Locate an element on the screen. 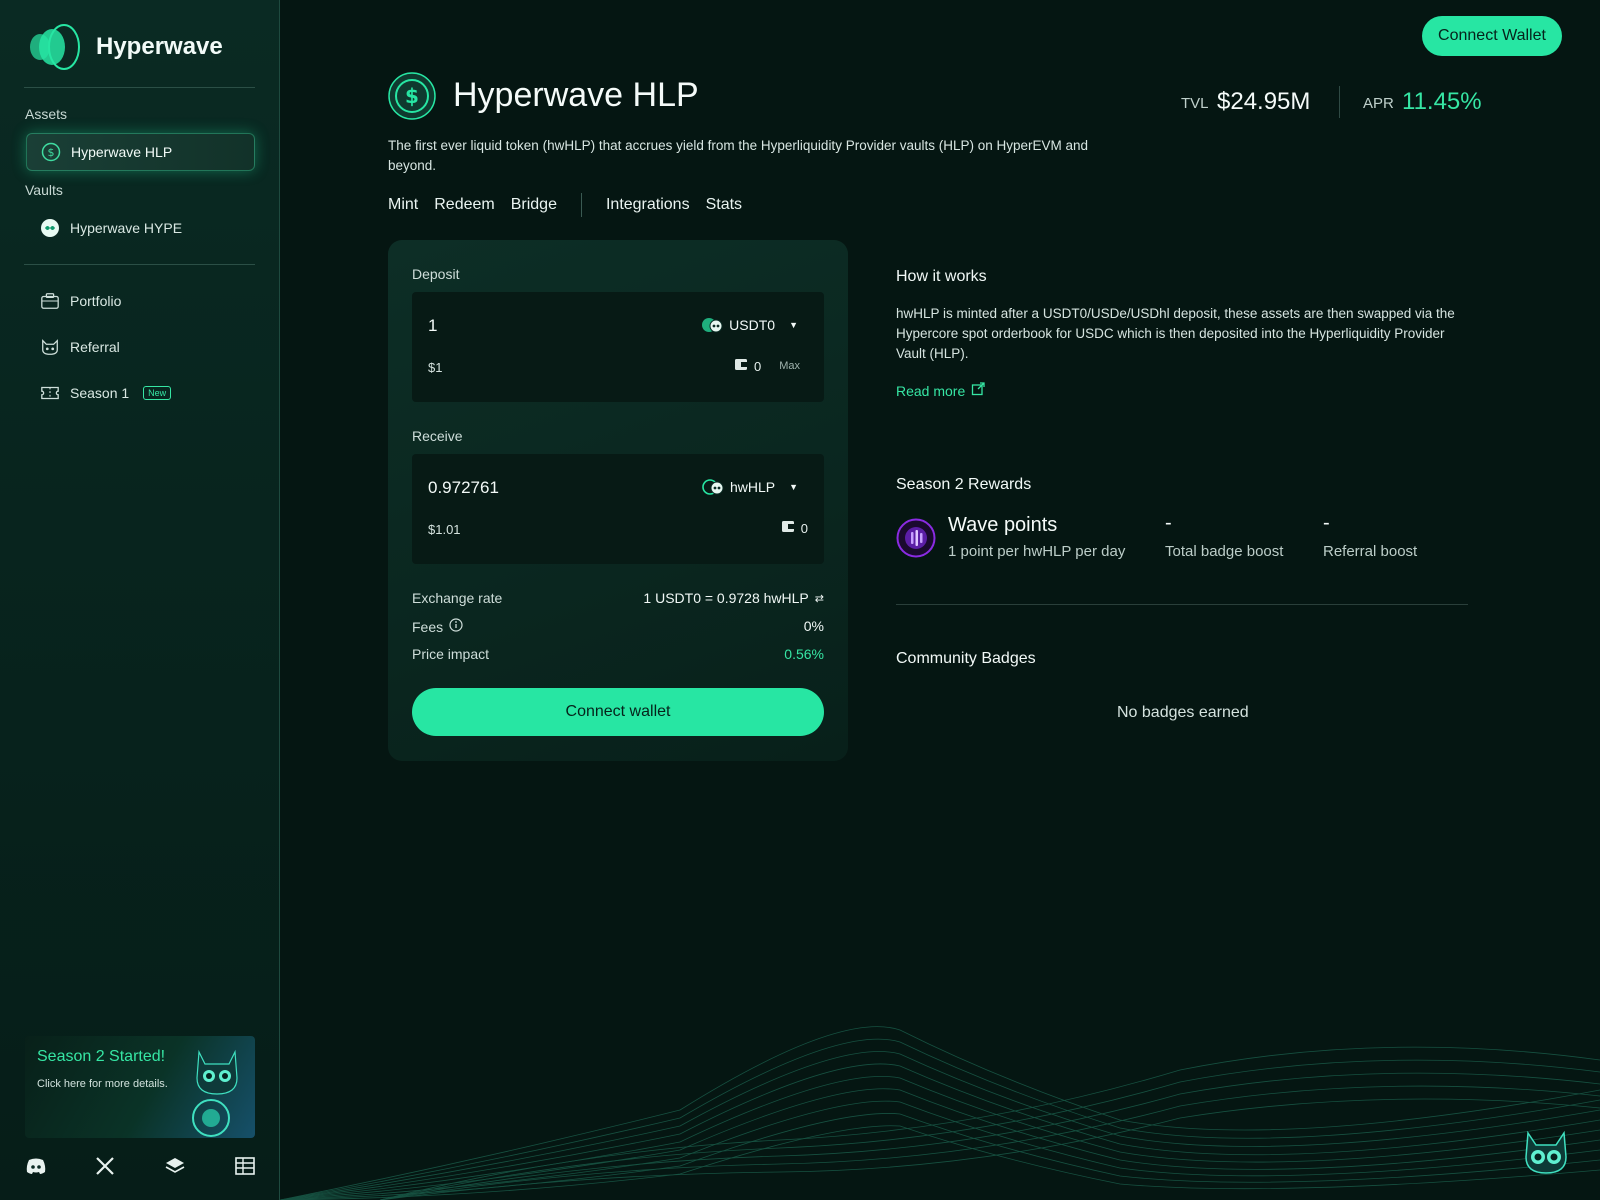 This screenshot has width=1600, height=1200. new-badge: New is located at coordinates (157, 393).